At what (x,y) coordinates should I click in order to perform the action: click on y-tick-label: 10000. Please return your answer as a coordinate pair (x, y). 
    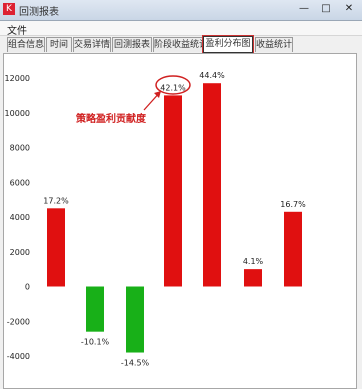
    Looking at the image, I should click on (17, 113).